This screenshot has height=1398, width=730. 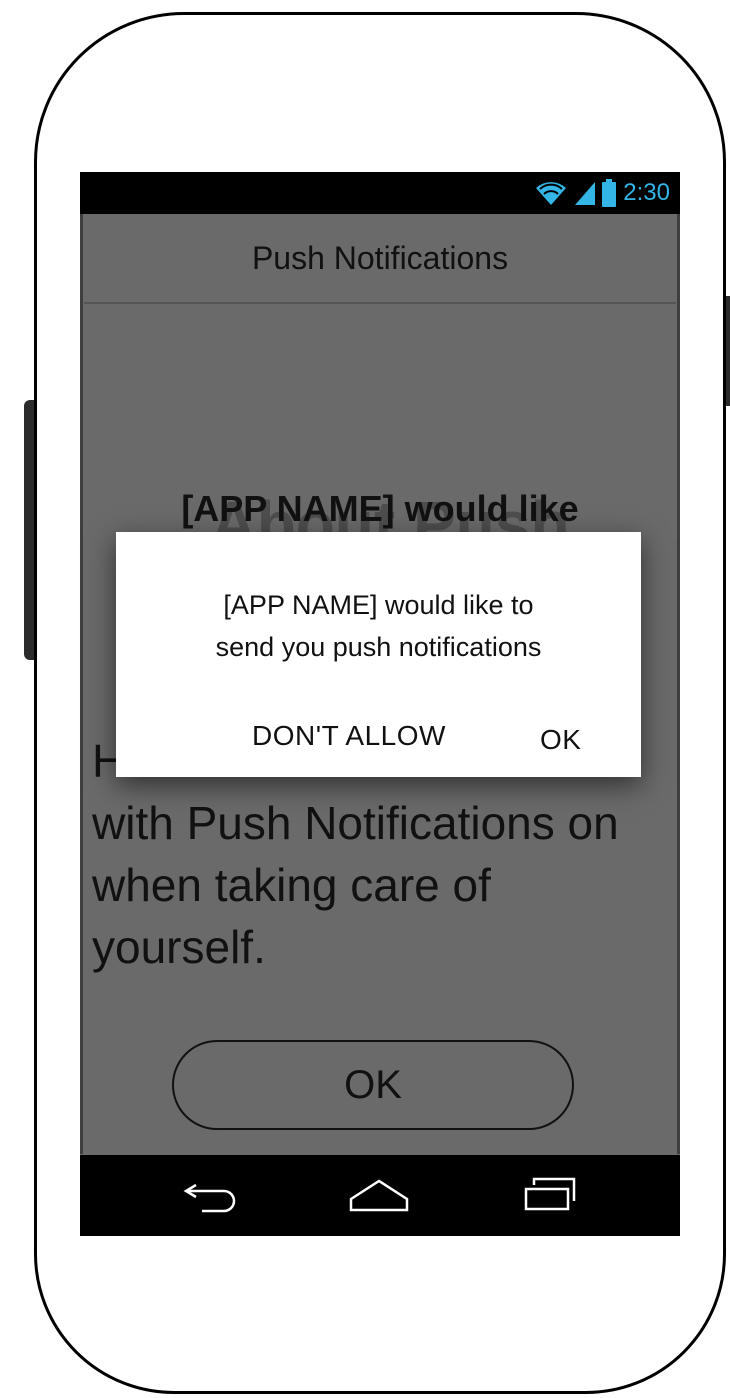 I want to click on back-icon, so click(x=209, y=1198).